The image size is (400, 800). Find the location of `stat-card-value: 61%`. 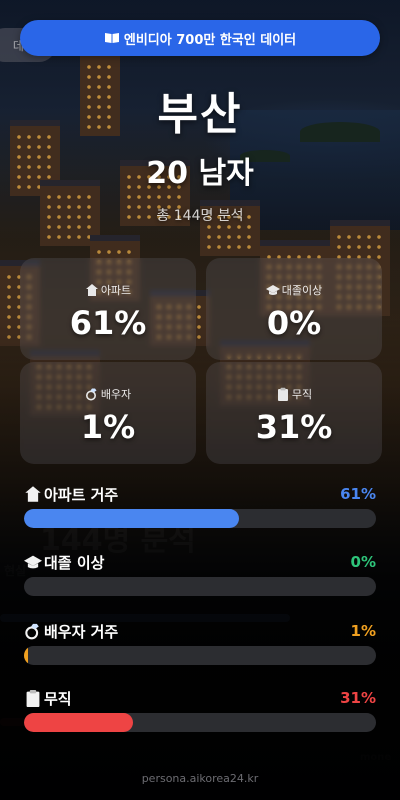

stat-card-value: 61% is located at coordinates (108, 323).